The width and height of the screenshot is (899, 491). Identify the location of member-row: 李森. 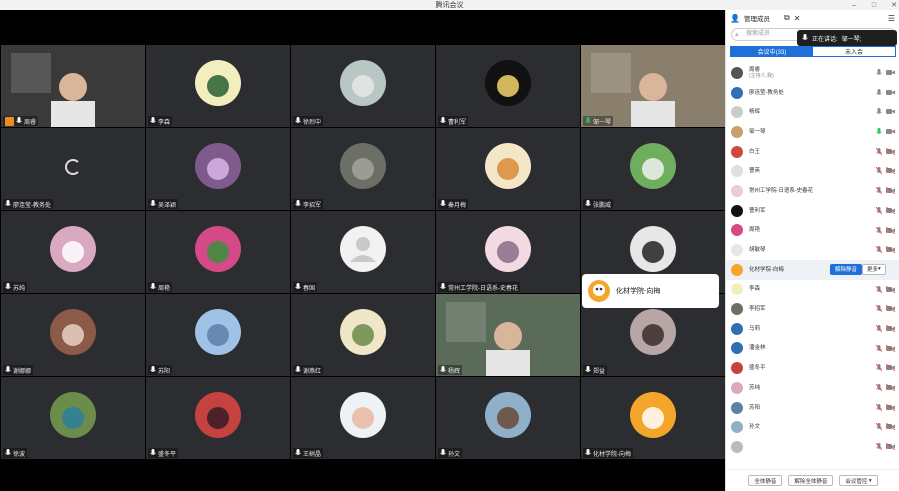
(812, 290).